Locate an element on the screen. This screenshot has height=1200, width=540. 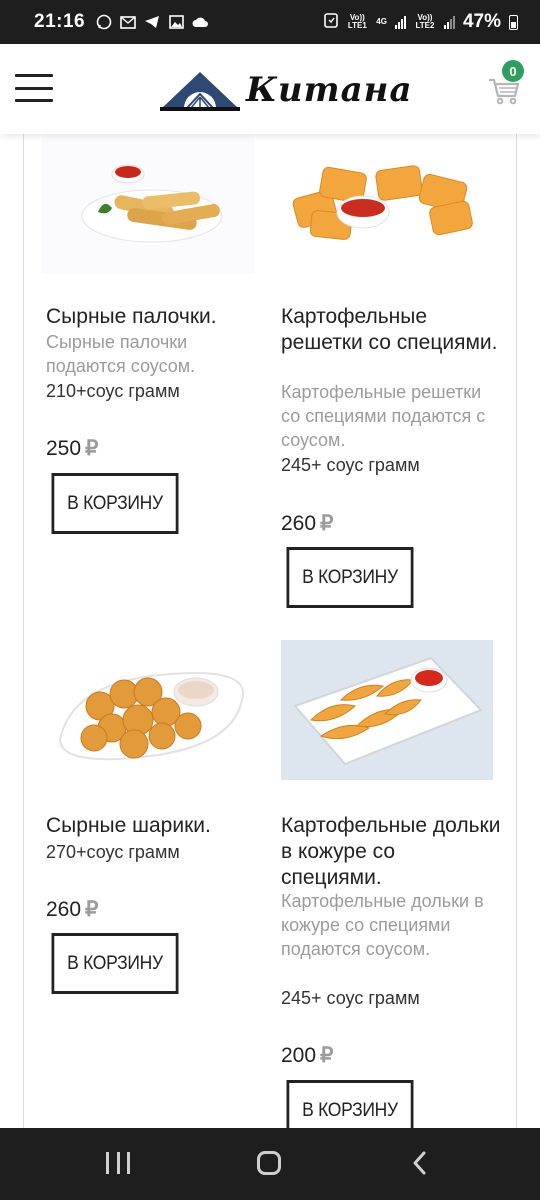
product-weight: 210+соус грамм is located at coordinates (113, 391).